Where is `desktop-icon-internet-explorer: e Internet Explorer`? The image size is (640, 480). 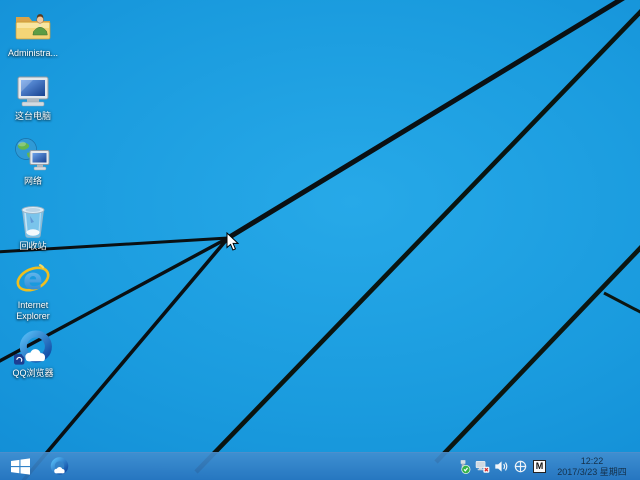 desktop-icon-internet-explorer: e Internet Explorer is located at coordinates (33, 291).